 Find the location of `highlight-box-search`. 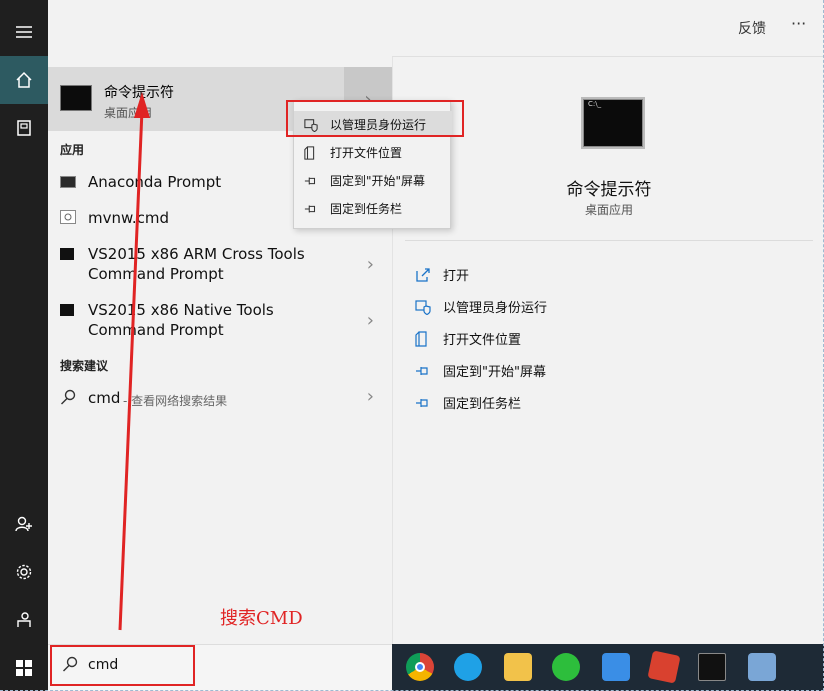

highlight-box-search is located at coordinates (122, 665).